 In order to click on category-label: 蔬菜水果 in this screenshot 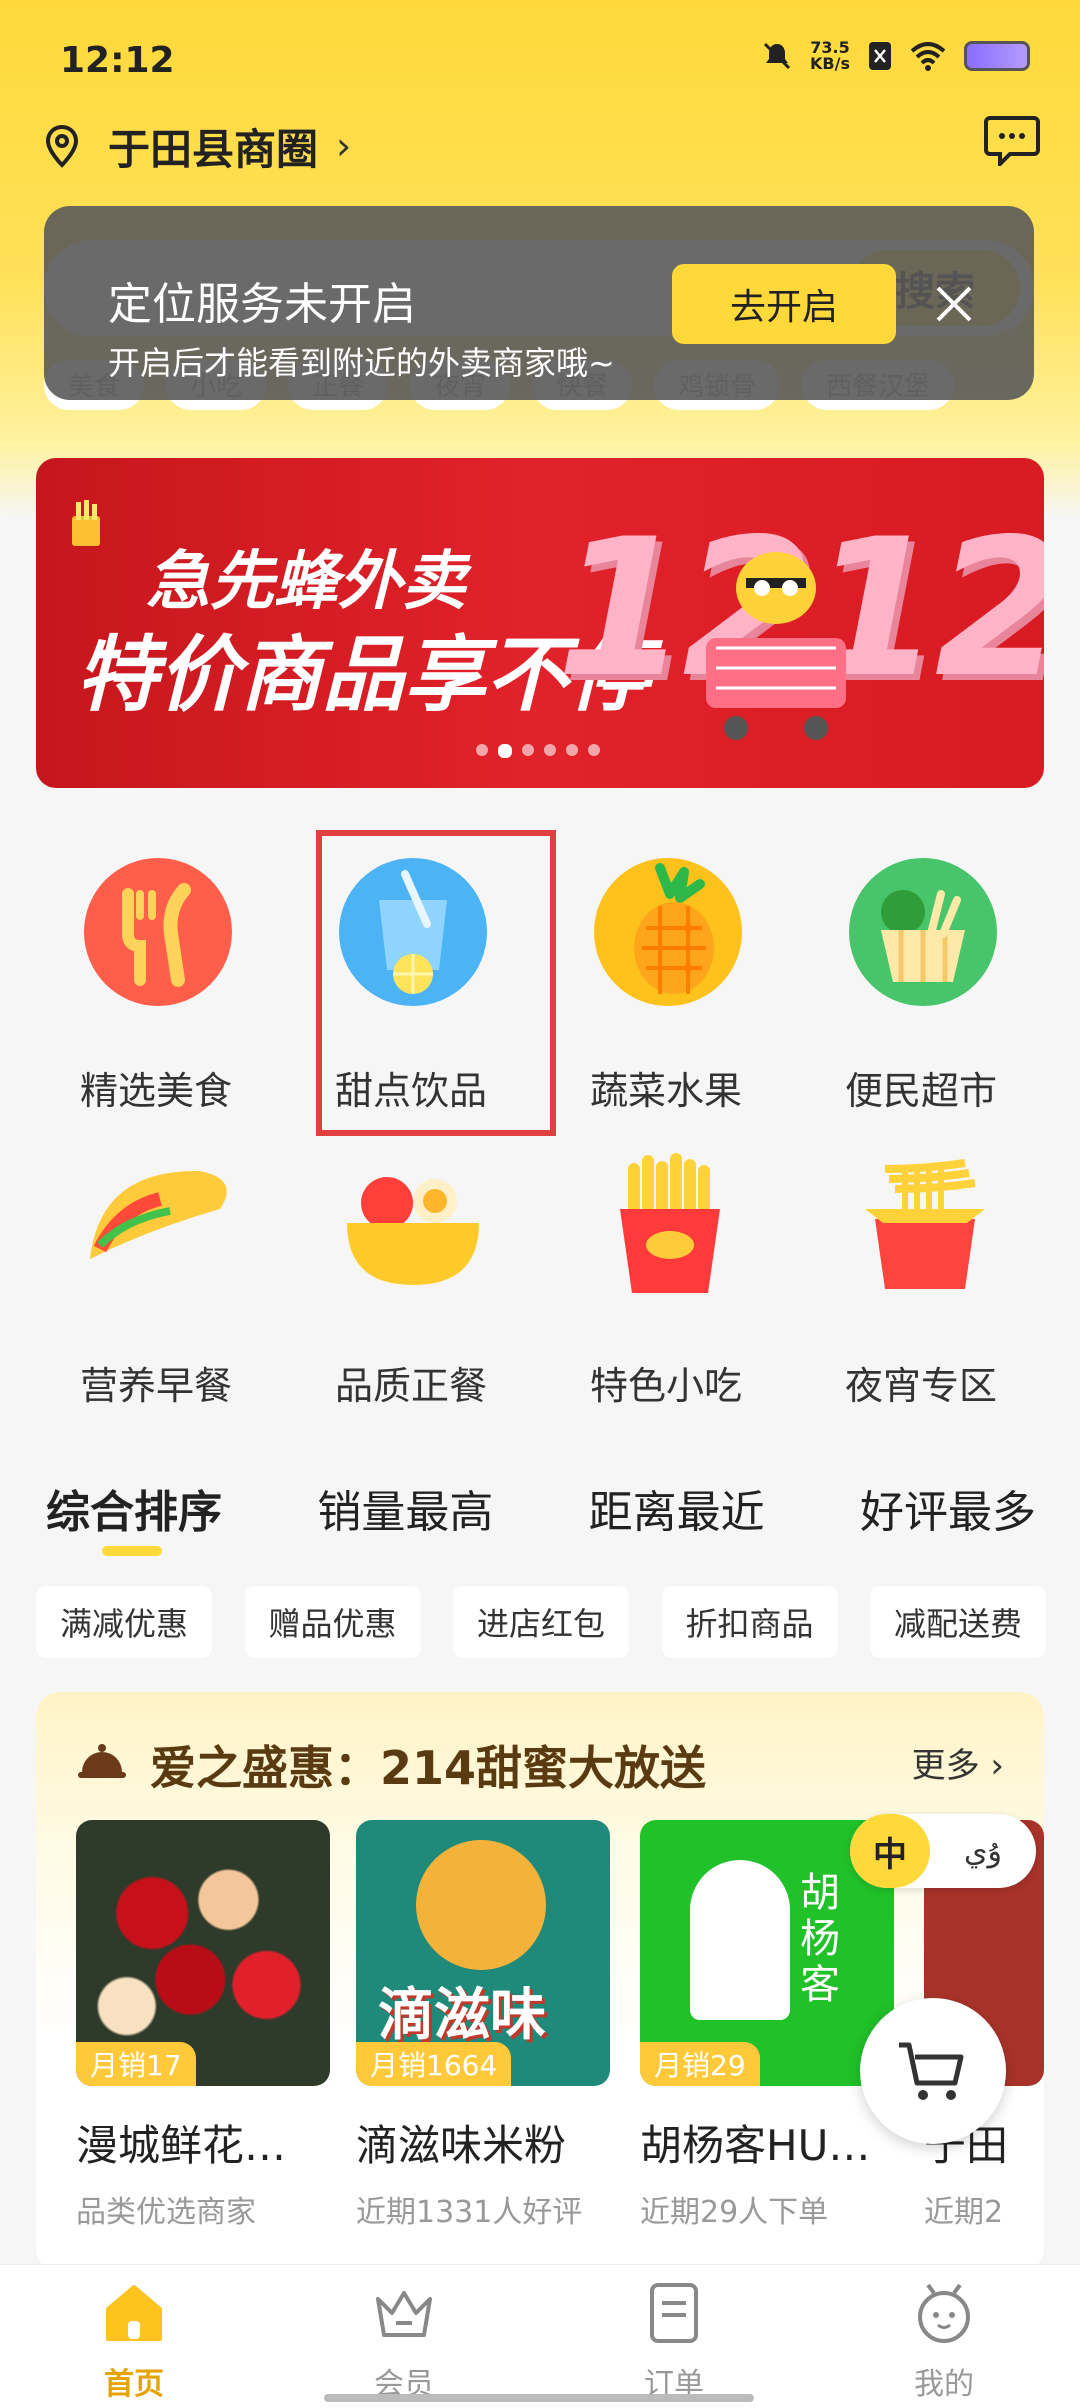, I will do `click(665, 1091)`.